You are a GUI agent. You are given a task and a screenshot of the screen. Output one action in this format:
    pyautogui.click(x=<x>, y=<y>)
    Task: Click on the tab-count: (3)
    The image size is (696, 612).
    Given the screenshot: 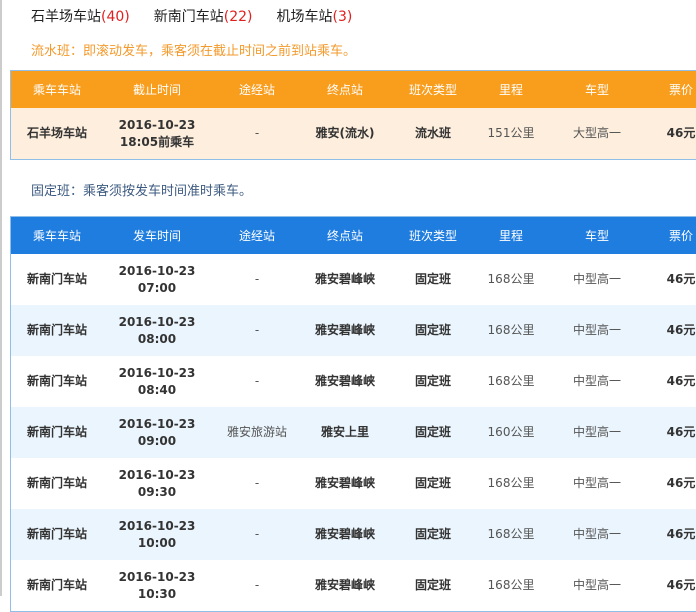 What is the action you would take?
    pyautogui.click(x=342, y=17)
    